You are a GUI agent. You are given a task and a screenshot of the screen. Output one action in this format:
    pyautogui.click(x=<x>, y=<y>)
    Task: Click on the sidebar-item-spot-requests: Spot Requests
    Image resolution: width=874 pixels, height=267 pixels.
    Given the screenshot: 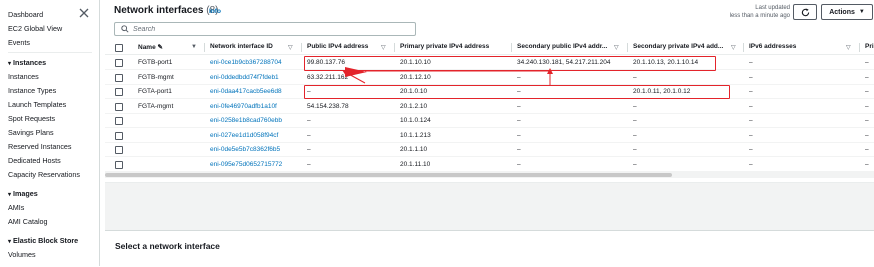 What is the action you would take?
    pyautogui.click(x=31, y=118)
    